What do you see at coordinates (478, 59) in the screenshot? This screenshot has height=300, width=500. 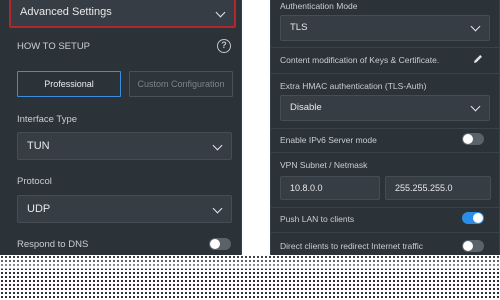 I see `pencil-icon` at bounding box center [478, 59].